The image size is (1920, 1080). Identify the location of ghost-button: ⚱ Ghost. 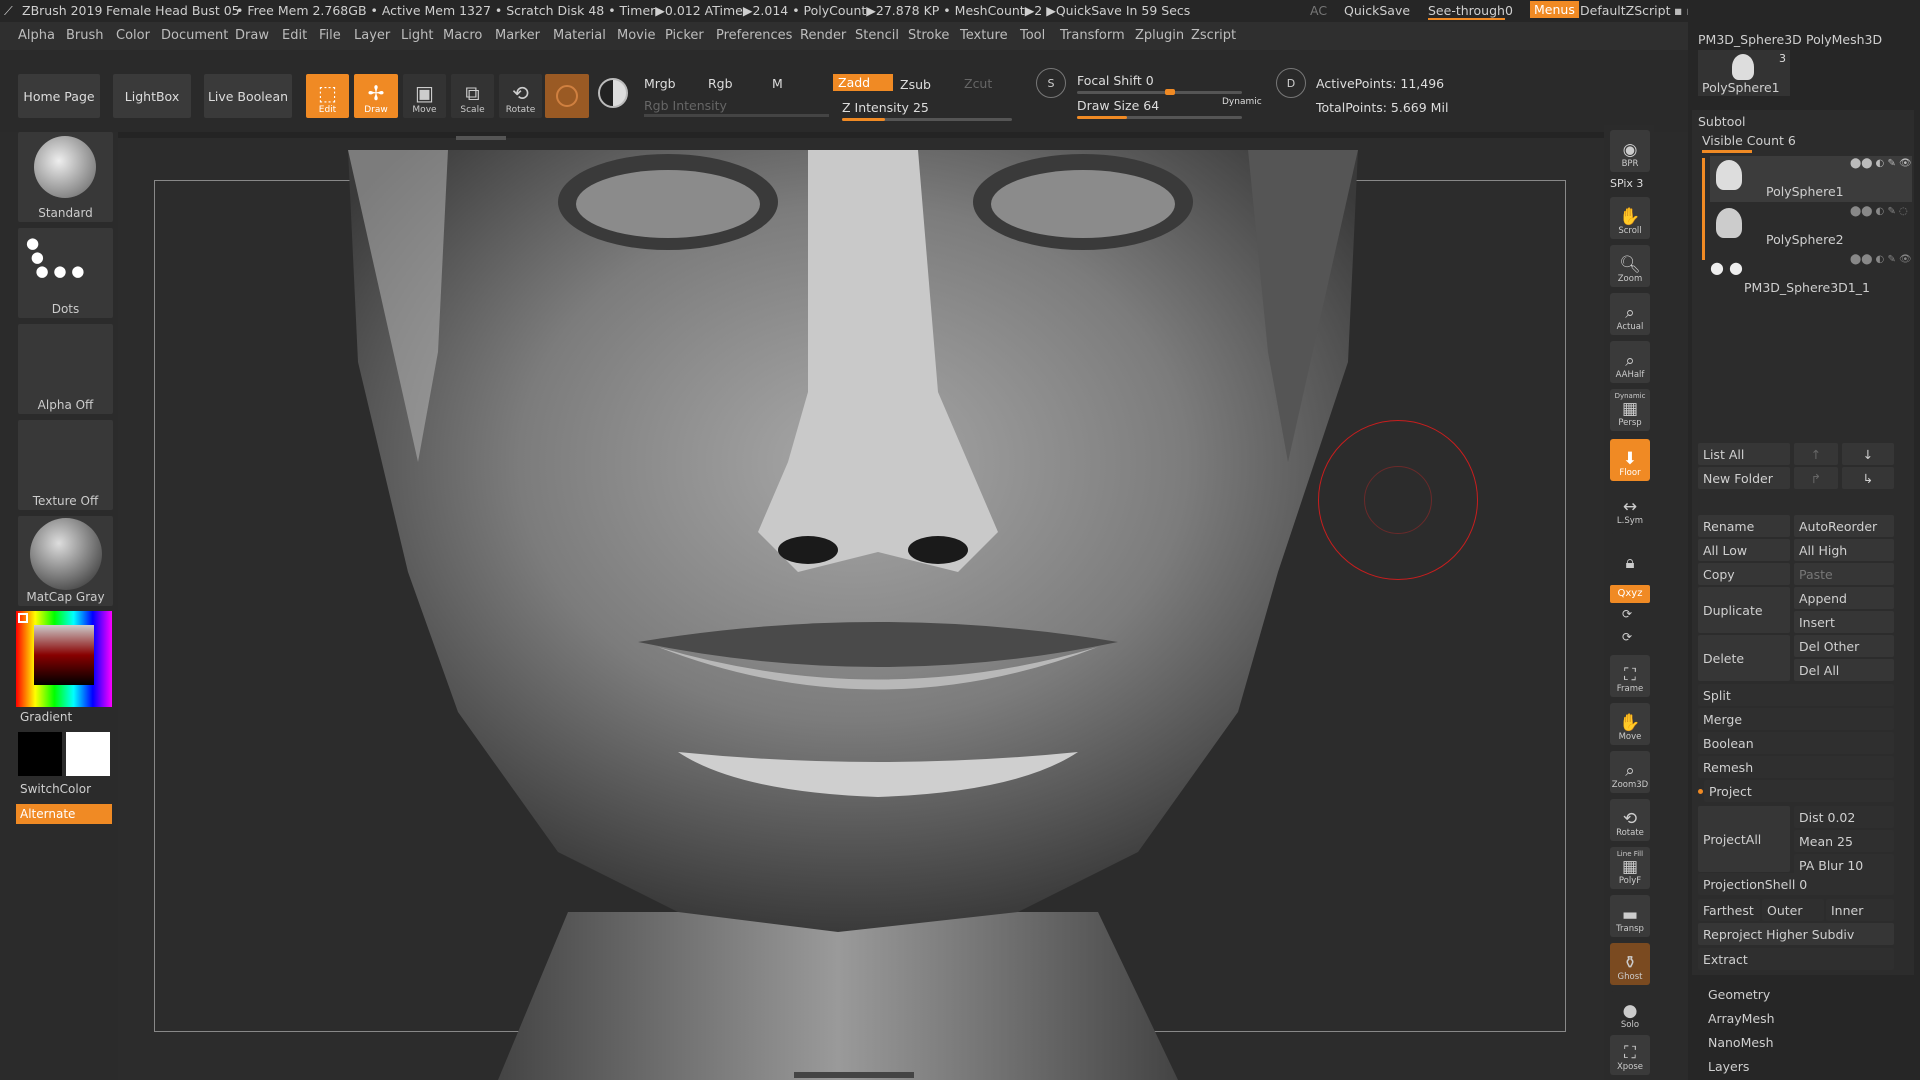
(1630, 964).